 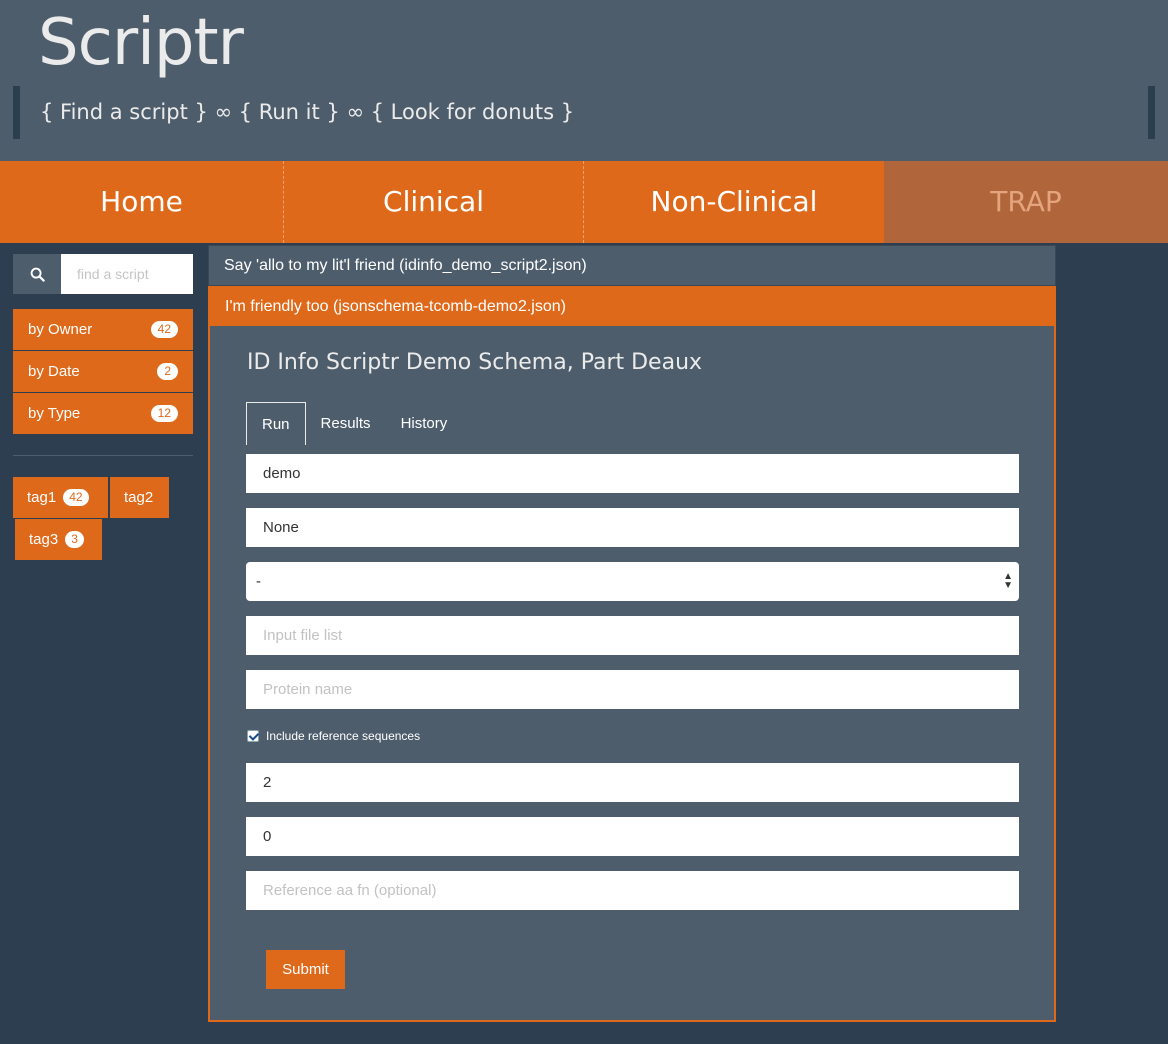 What do you see at coordinates (305, 969) in the screenshot?
I see `submit-button: Submit` at bounding box center [305, 969].